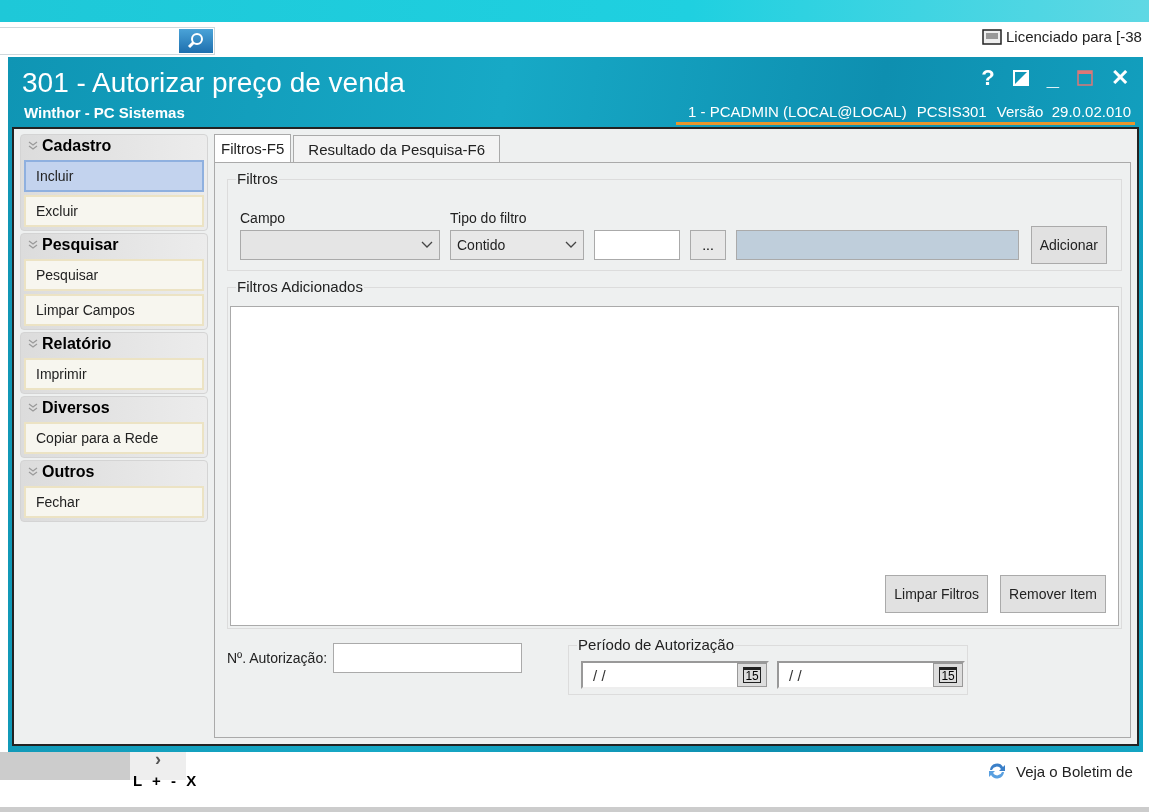 The image size is (1149, 812). I want to click on sidebar-item: Incluir, so click(114, 176).